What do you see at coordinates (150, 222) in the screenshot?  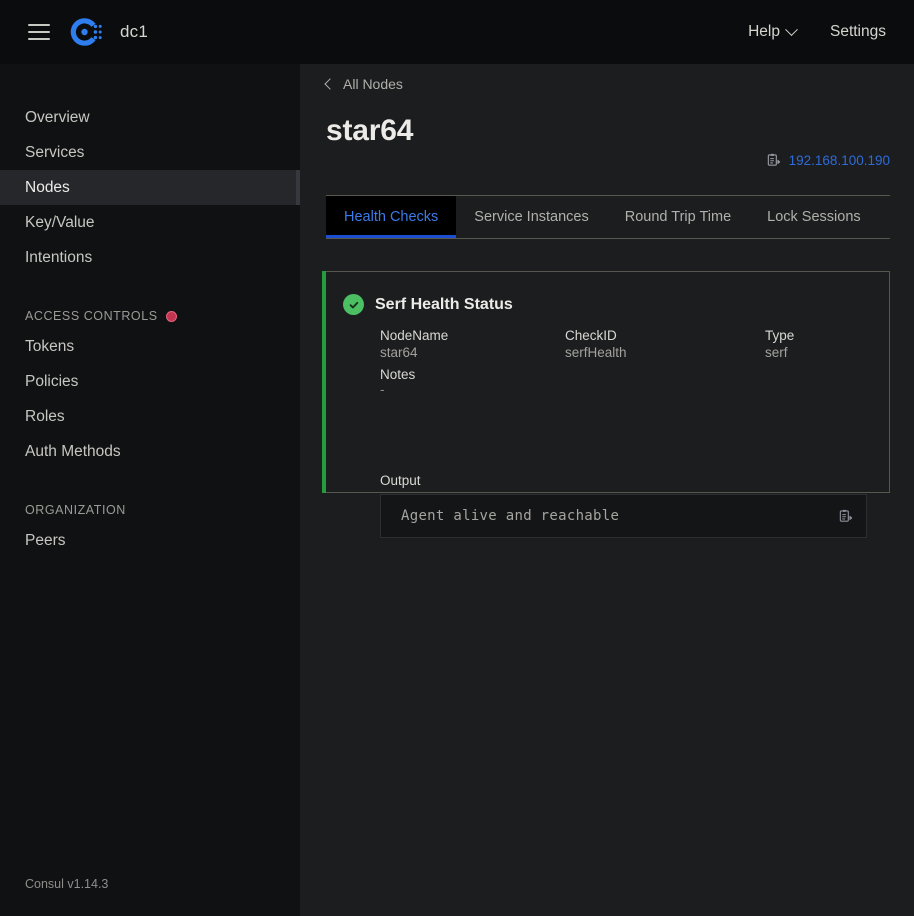 I see `sidebar-item-key-value: Key/Value` at bounding box center [150, 222].